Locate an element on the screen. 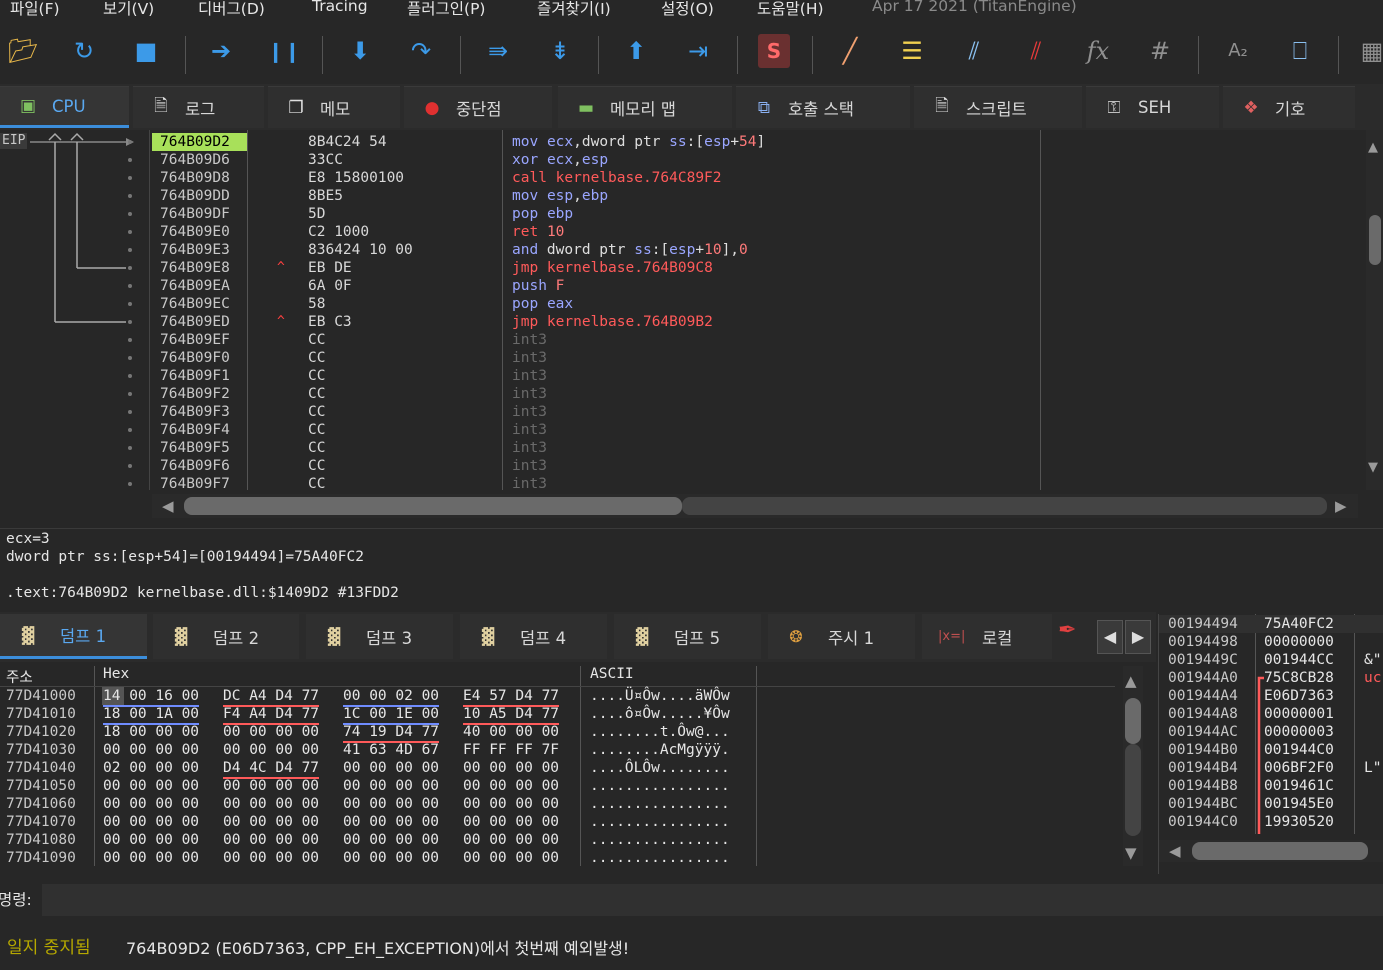 Image resolution: width=1383 pixels, height=970 pixels. tab-scroll-left-button: ◀ is located at coordinates (1110, 637).